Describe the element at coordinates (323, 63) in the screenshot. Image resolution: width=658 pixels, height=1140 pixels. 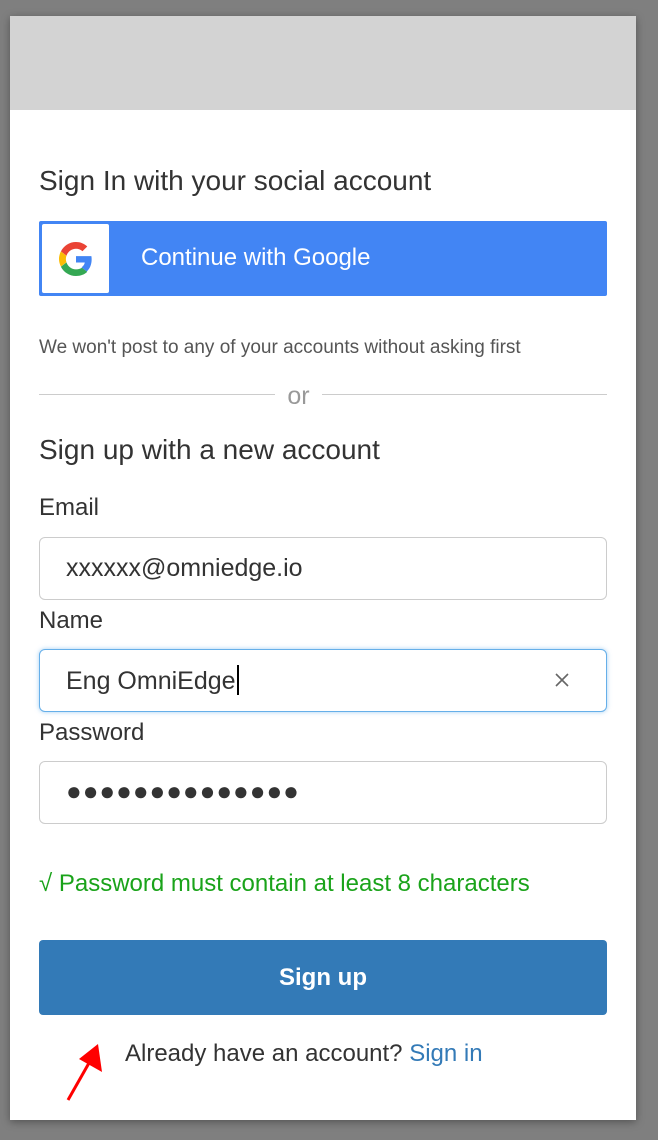
I see `card-header-banner` at that location.